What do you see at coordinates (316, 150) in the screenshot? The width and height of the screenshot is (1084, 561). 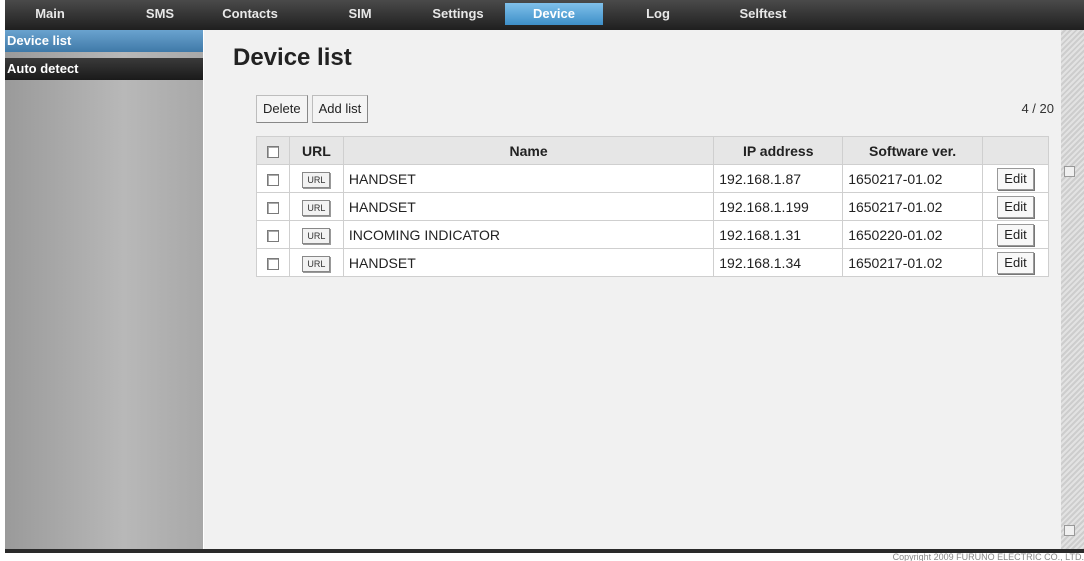 I see `column-header-url: URL` at bounding box center [316, 150].